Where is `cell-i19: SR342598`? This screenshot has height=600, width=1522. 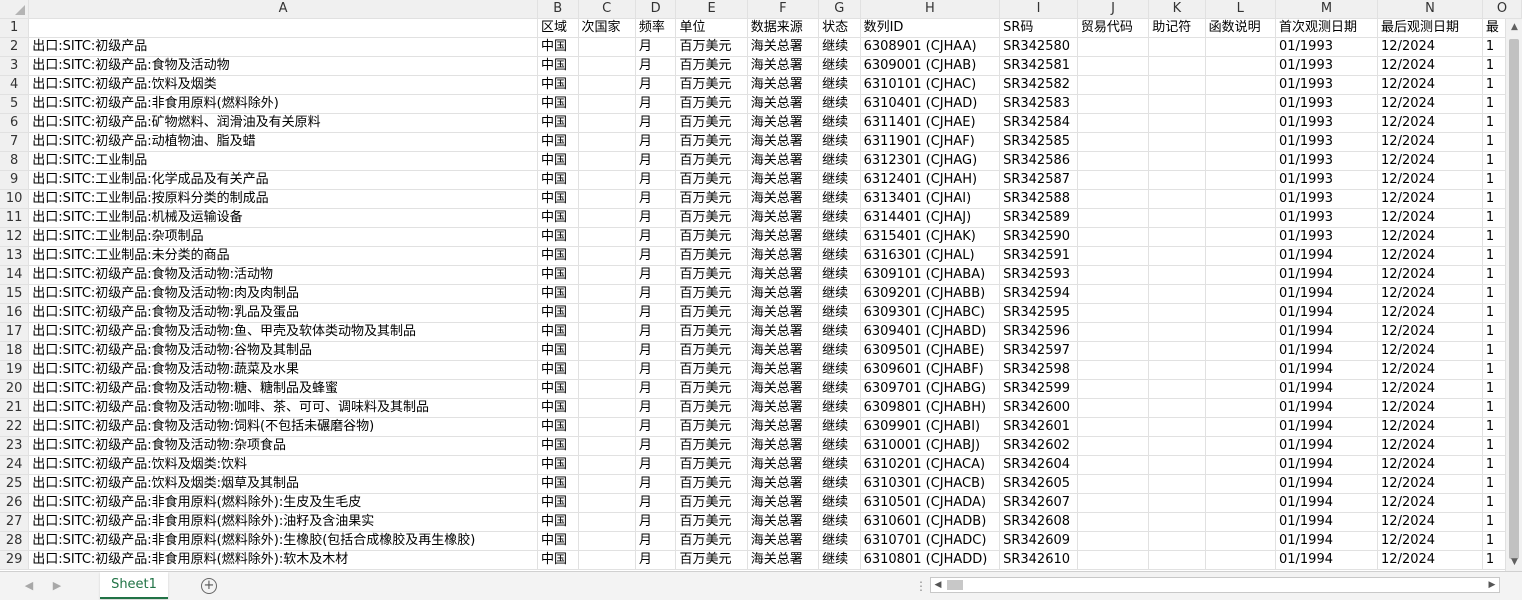 cell-i19: SR342598 is located at coordinates (1038, 370).